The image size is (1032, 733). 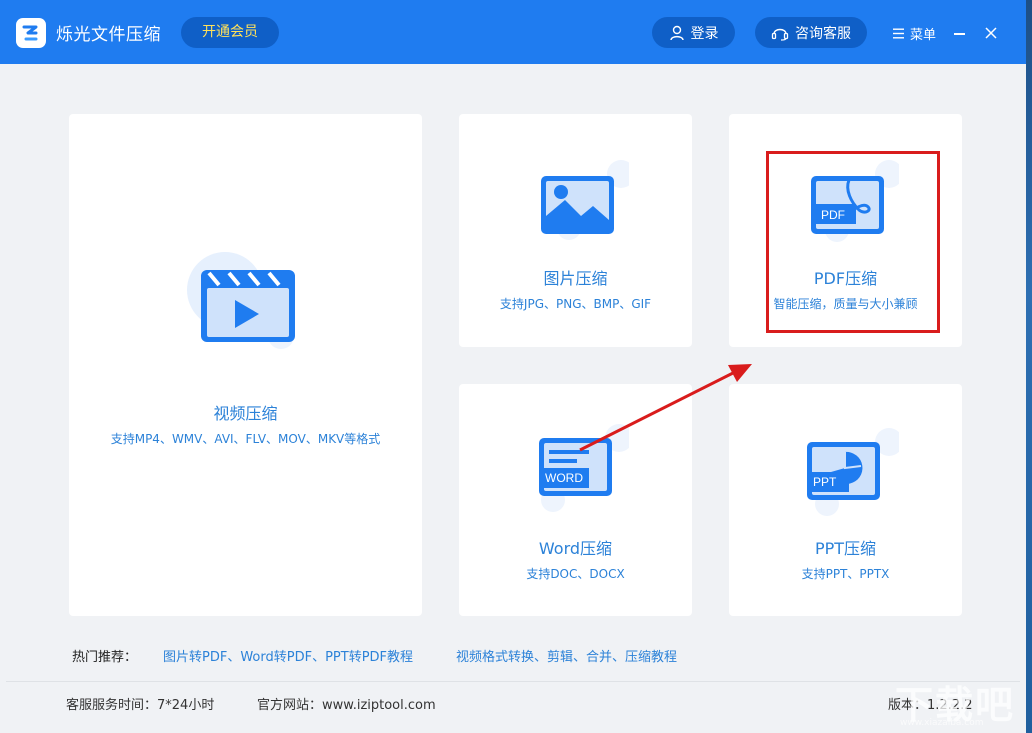 I want to click on ppt-card-title: PPT压缩, so click(x=845, y=548).